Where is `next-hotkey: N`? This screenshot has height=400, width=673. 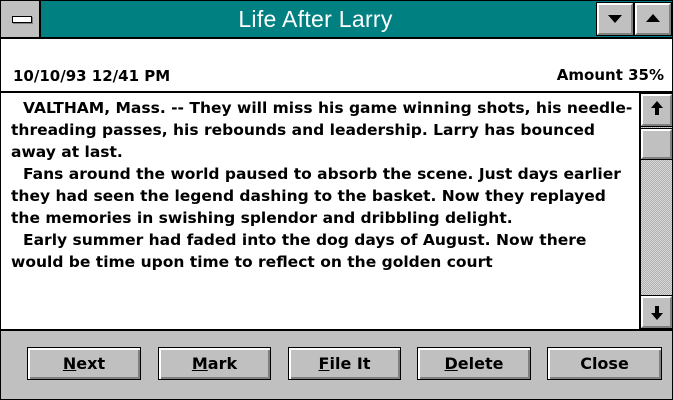
next-hotkey: N is located at coordinates (69, 363).